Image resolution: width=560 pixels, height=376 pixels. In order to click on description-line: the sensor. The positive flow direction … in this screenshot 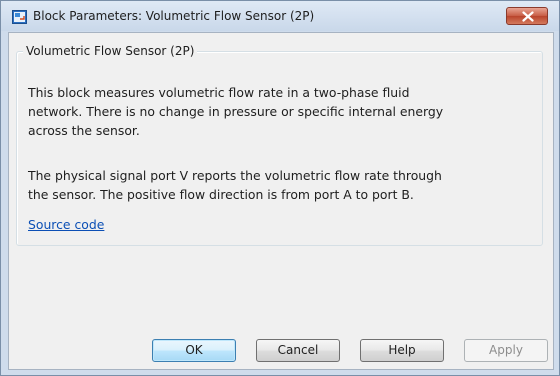, I will do `click(221, 194)`.